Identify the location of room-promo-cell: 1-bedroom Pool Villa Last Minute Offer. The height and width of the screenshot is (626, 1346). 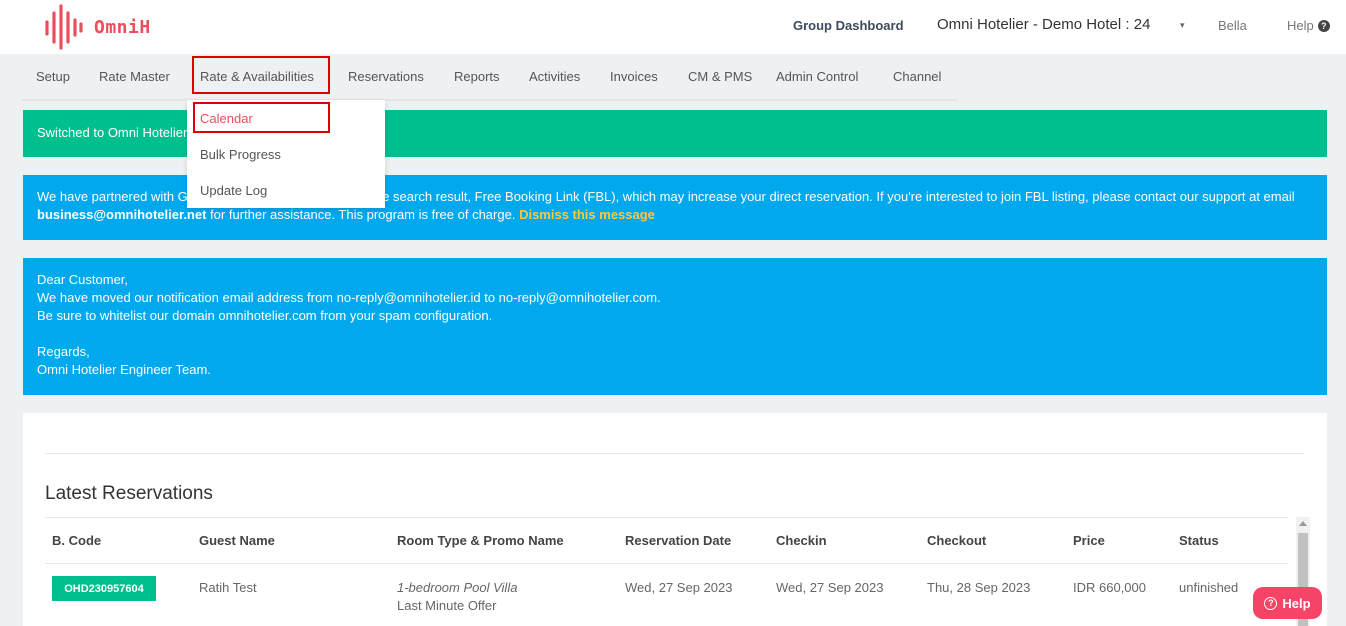
(457, 597).